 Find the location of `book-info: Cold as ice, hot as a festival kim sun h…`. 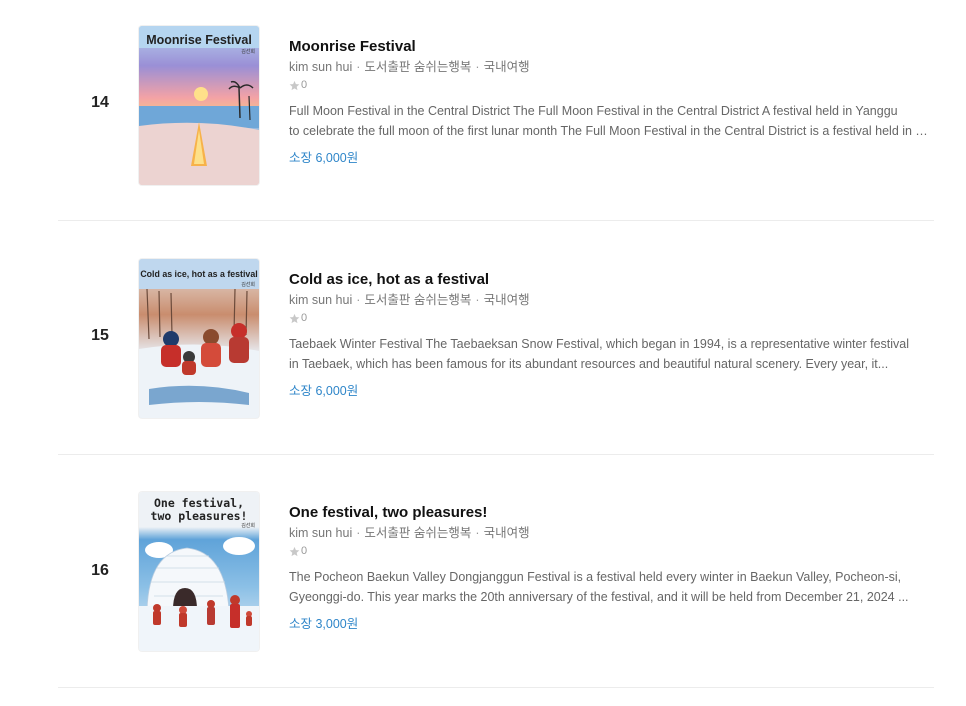

book-info: Cold as ice, hot as a festival kim sun h… is located at coordinates (611, 335).